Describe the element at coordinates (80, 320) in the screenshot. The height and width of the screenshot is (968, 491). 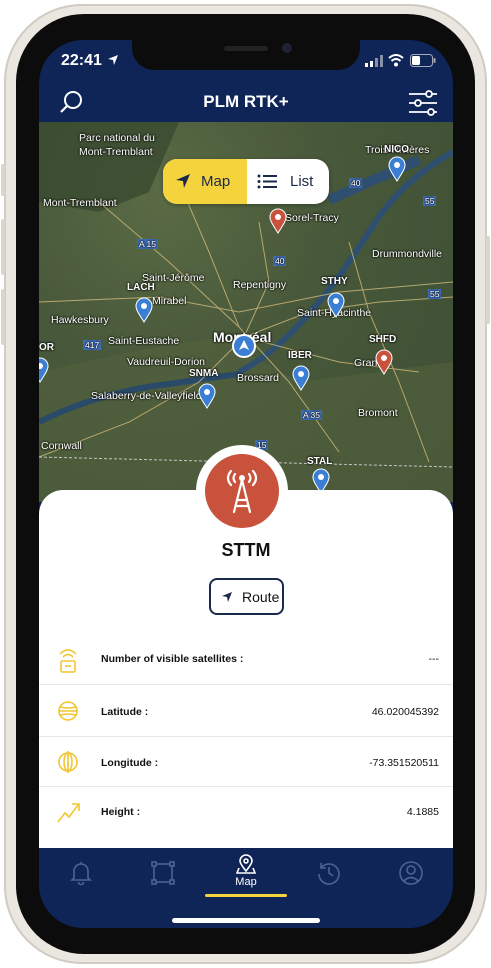
I see `map-label: Hawkesbury` at that location.